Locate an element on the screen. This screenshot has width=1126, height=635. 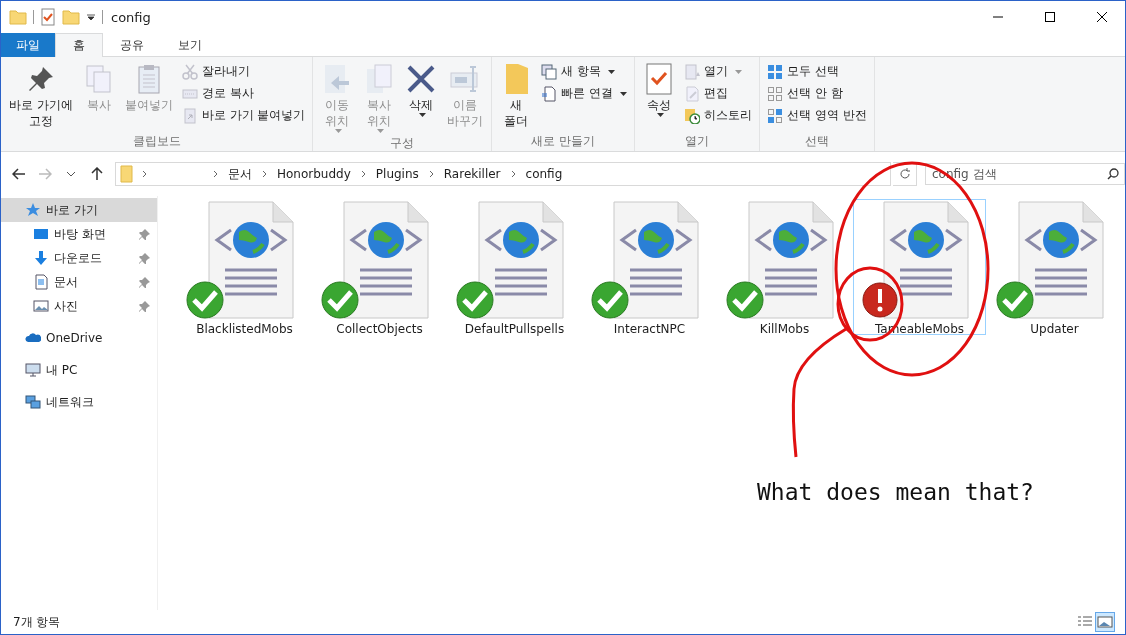
annotation-text: What does mean that? is located at coordinates (895, 492).